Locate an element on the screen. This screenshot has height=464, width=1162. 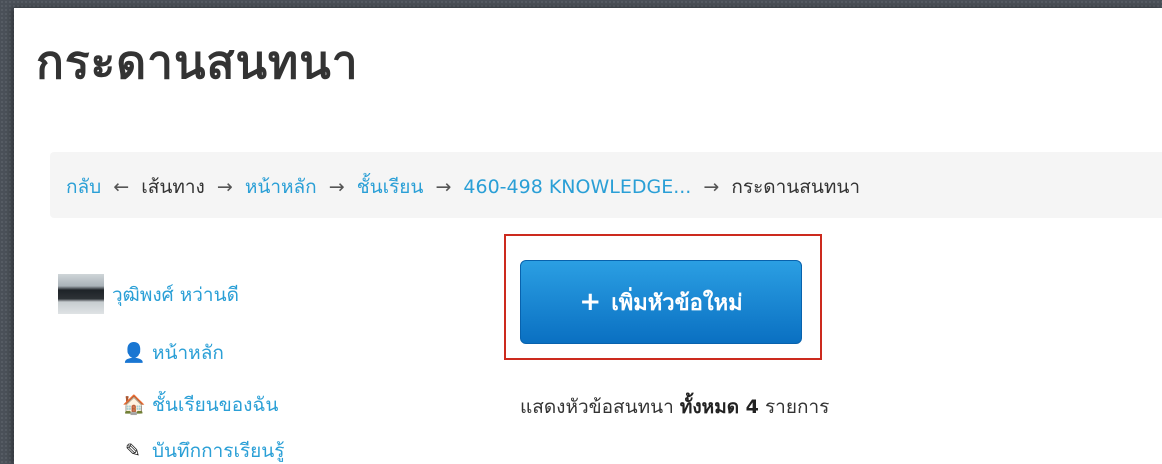
sidebar-item-my-classes: 🏠 ชั้นเรียนของฉัน is located at coordinates (200, 405).